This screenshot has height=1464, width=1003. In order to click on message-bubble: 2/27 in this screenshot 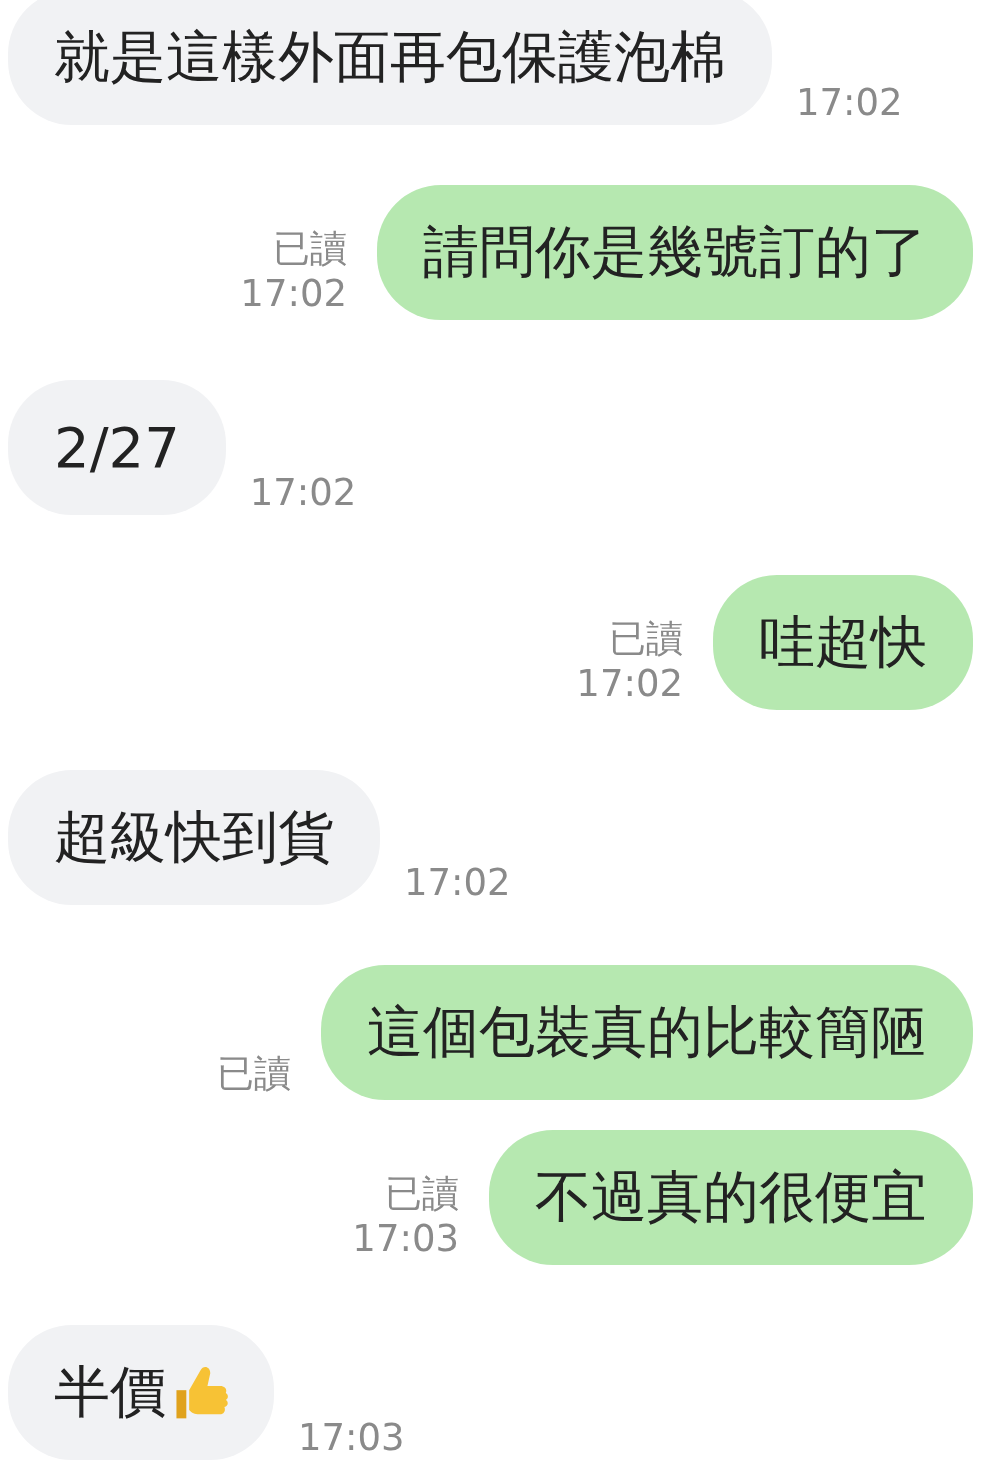, I will do `click(117, 447)`.